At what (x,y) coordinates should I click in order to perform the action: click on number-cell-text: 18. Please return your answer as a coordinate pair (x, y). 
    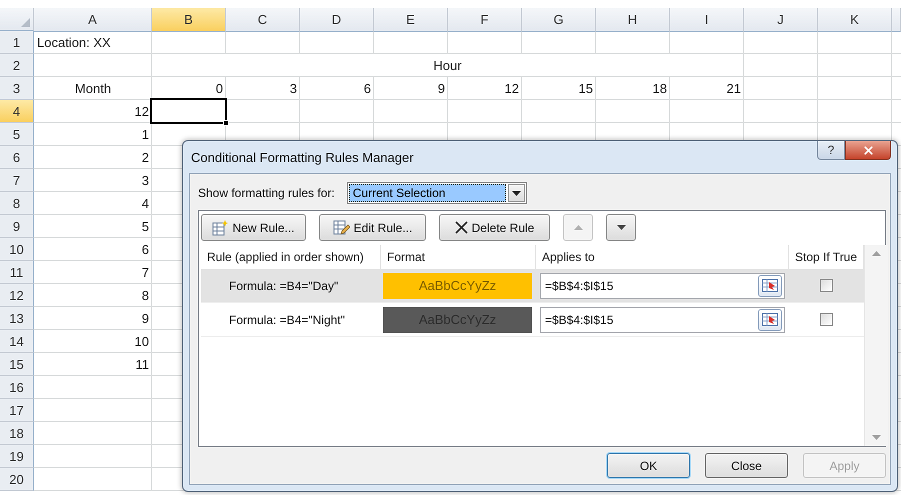
    Looking at the image, I should click on (660, 89).